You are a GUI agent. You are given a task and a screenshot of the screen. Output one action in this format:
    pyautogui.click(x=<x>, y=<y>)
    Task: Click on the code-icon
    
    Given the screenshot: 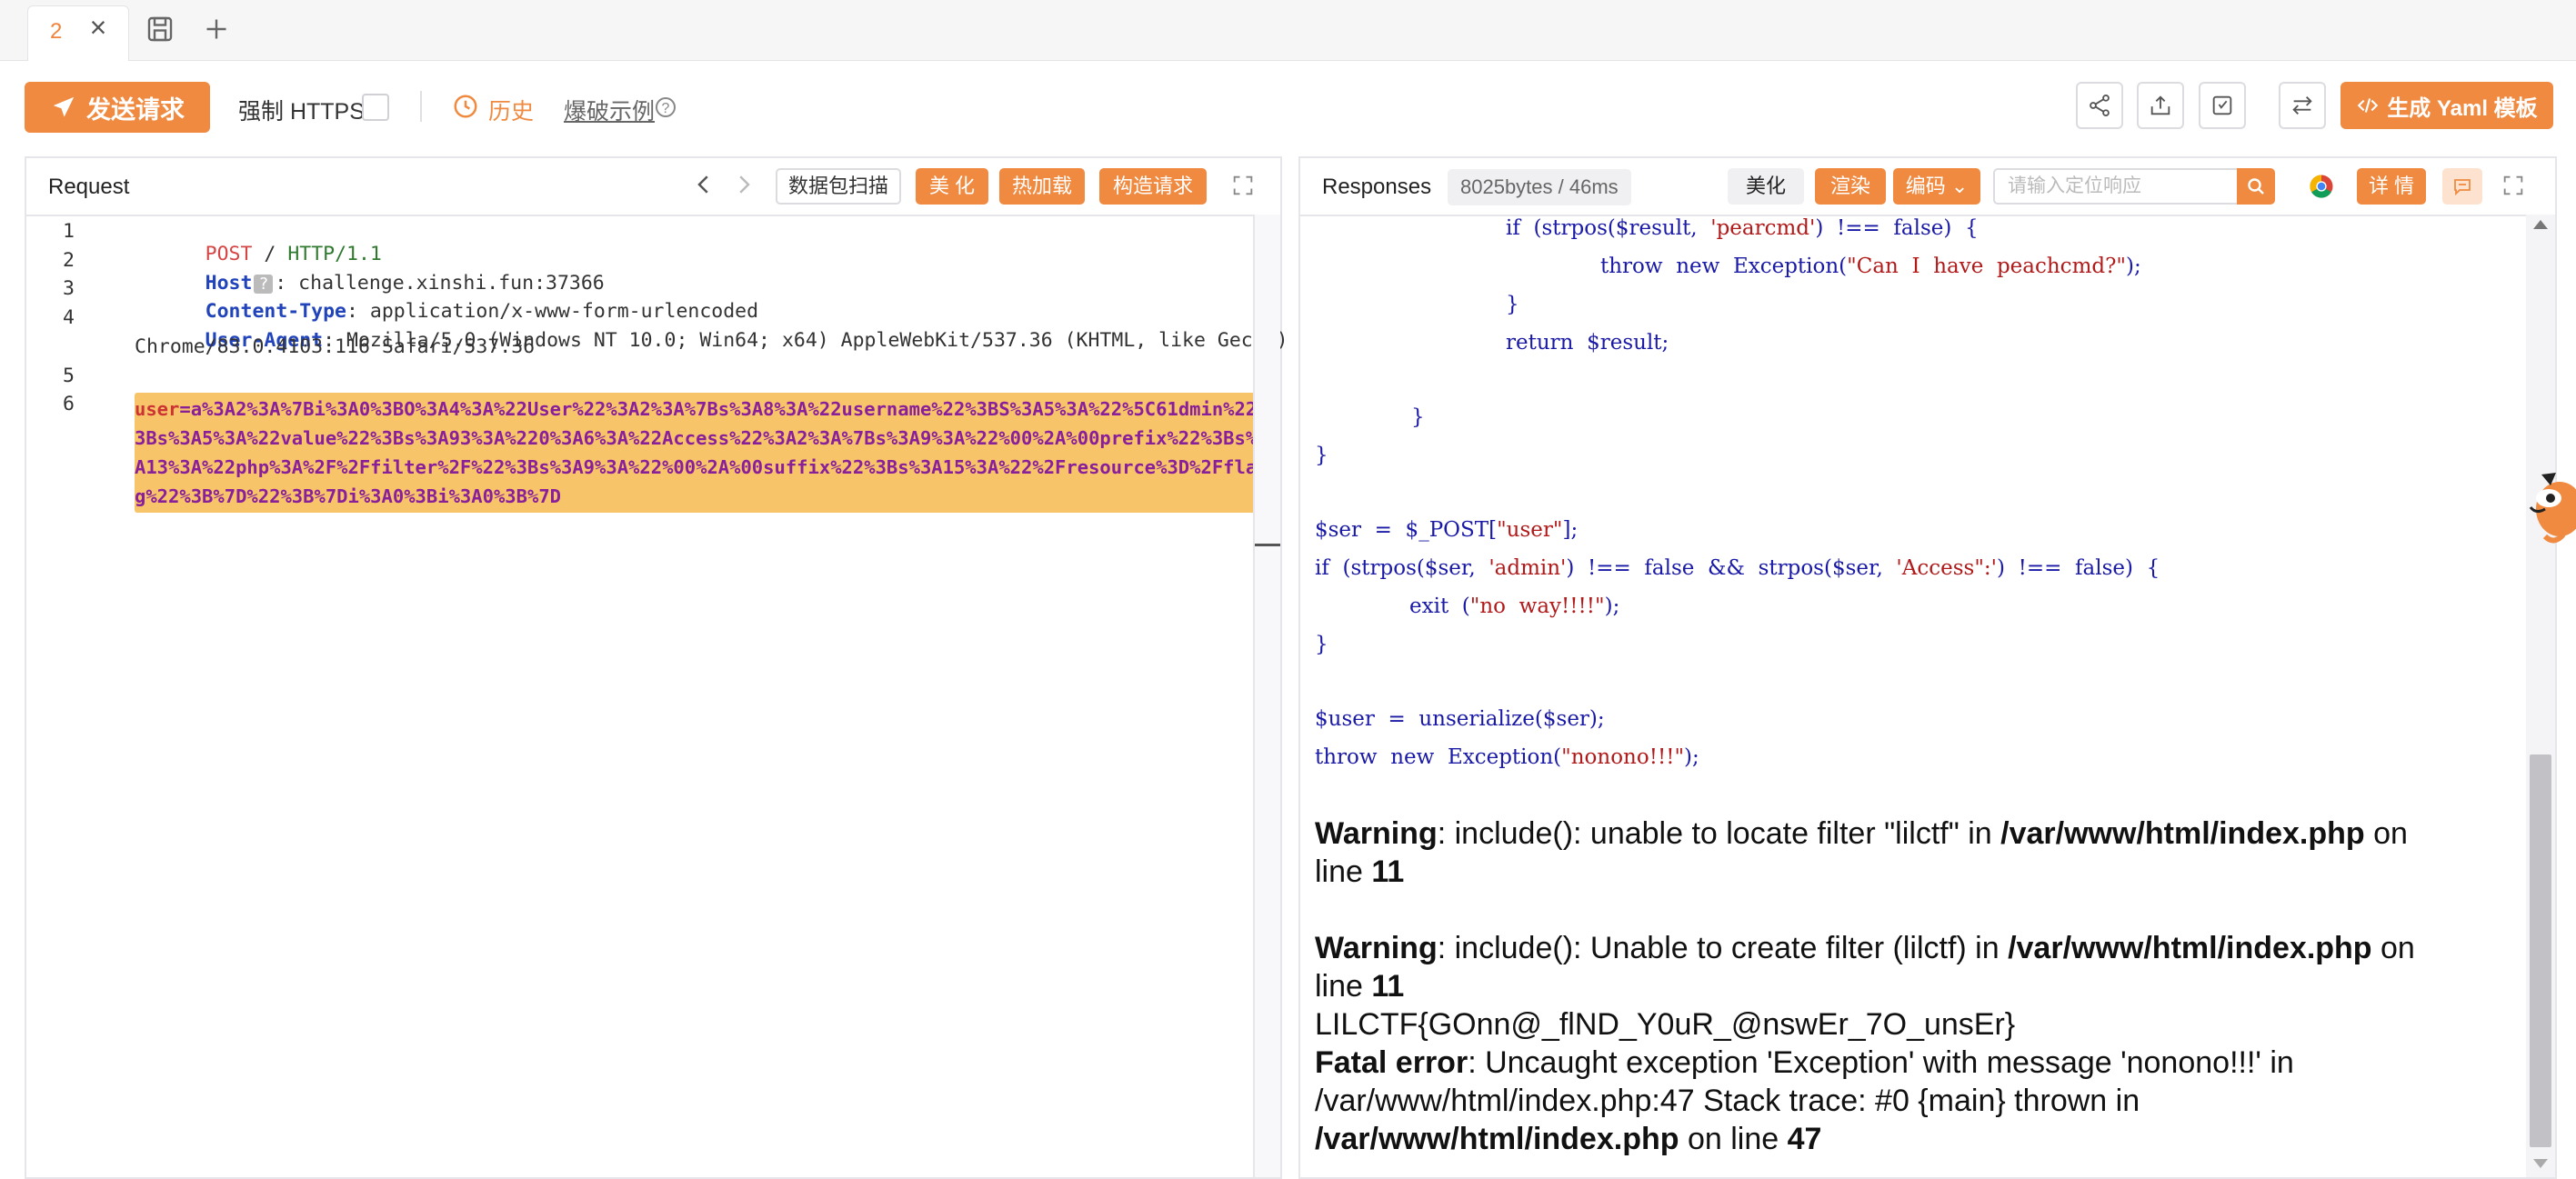 What is the action you would take?
    pyautogui.click(x=2368, y=105)
    